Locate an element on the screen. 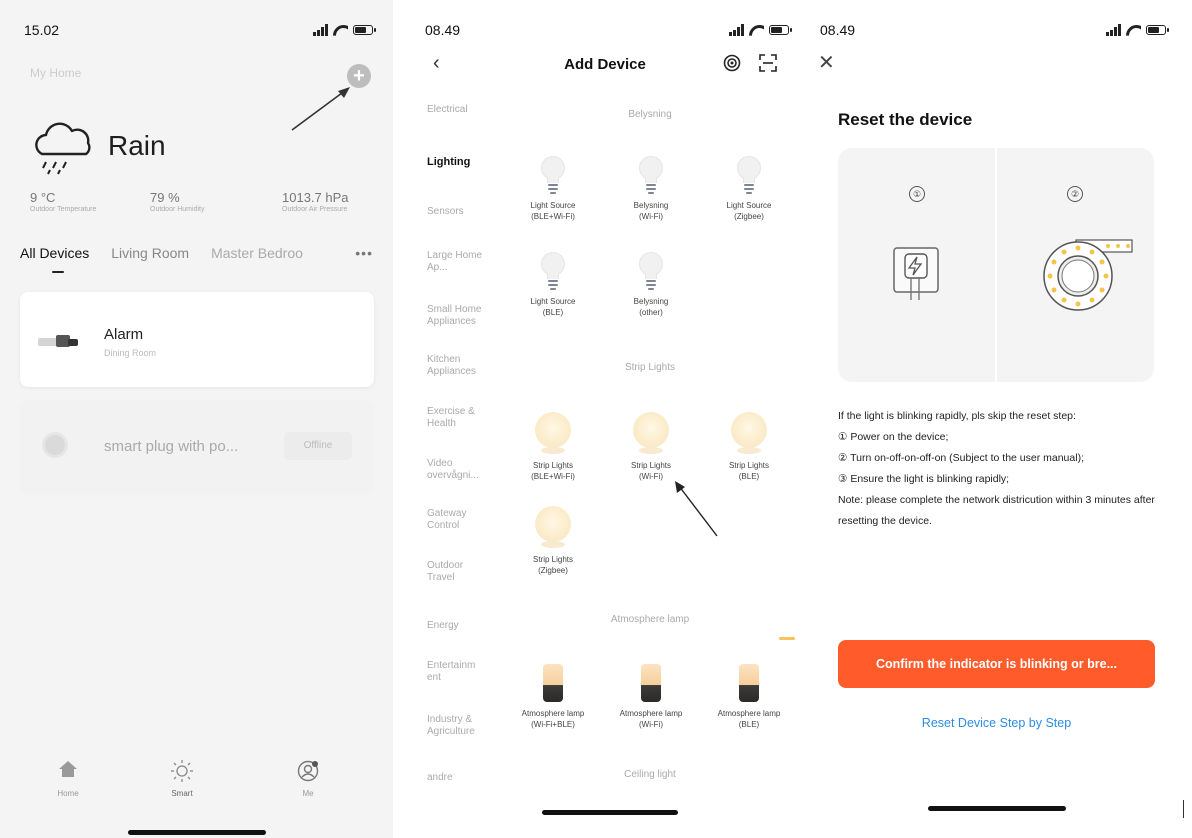  category-entertainment: Entertainm ent is located at coordinates (453, 672).